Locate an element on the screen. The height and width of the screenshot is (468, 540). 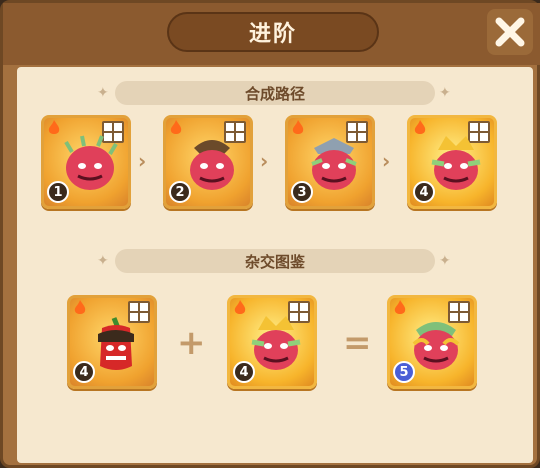
level-badge: 5 is located at coordinates (404, 372).